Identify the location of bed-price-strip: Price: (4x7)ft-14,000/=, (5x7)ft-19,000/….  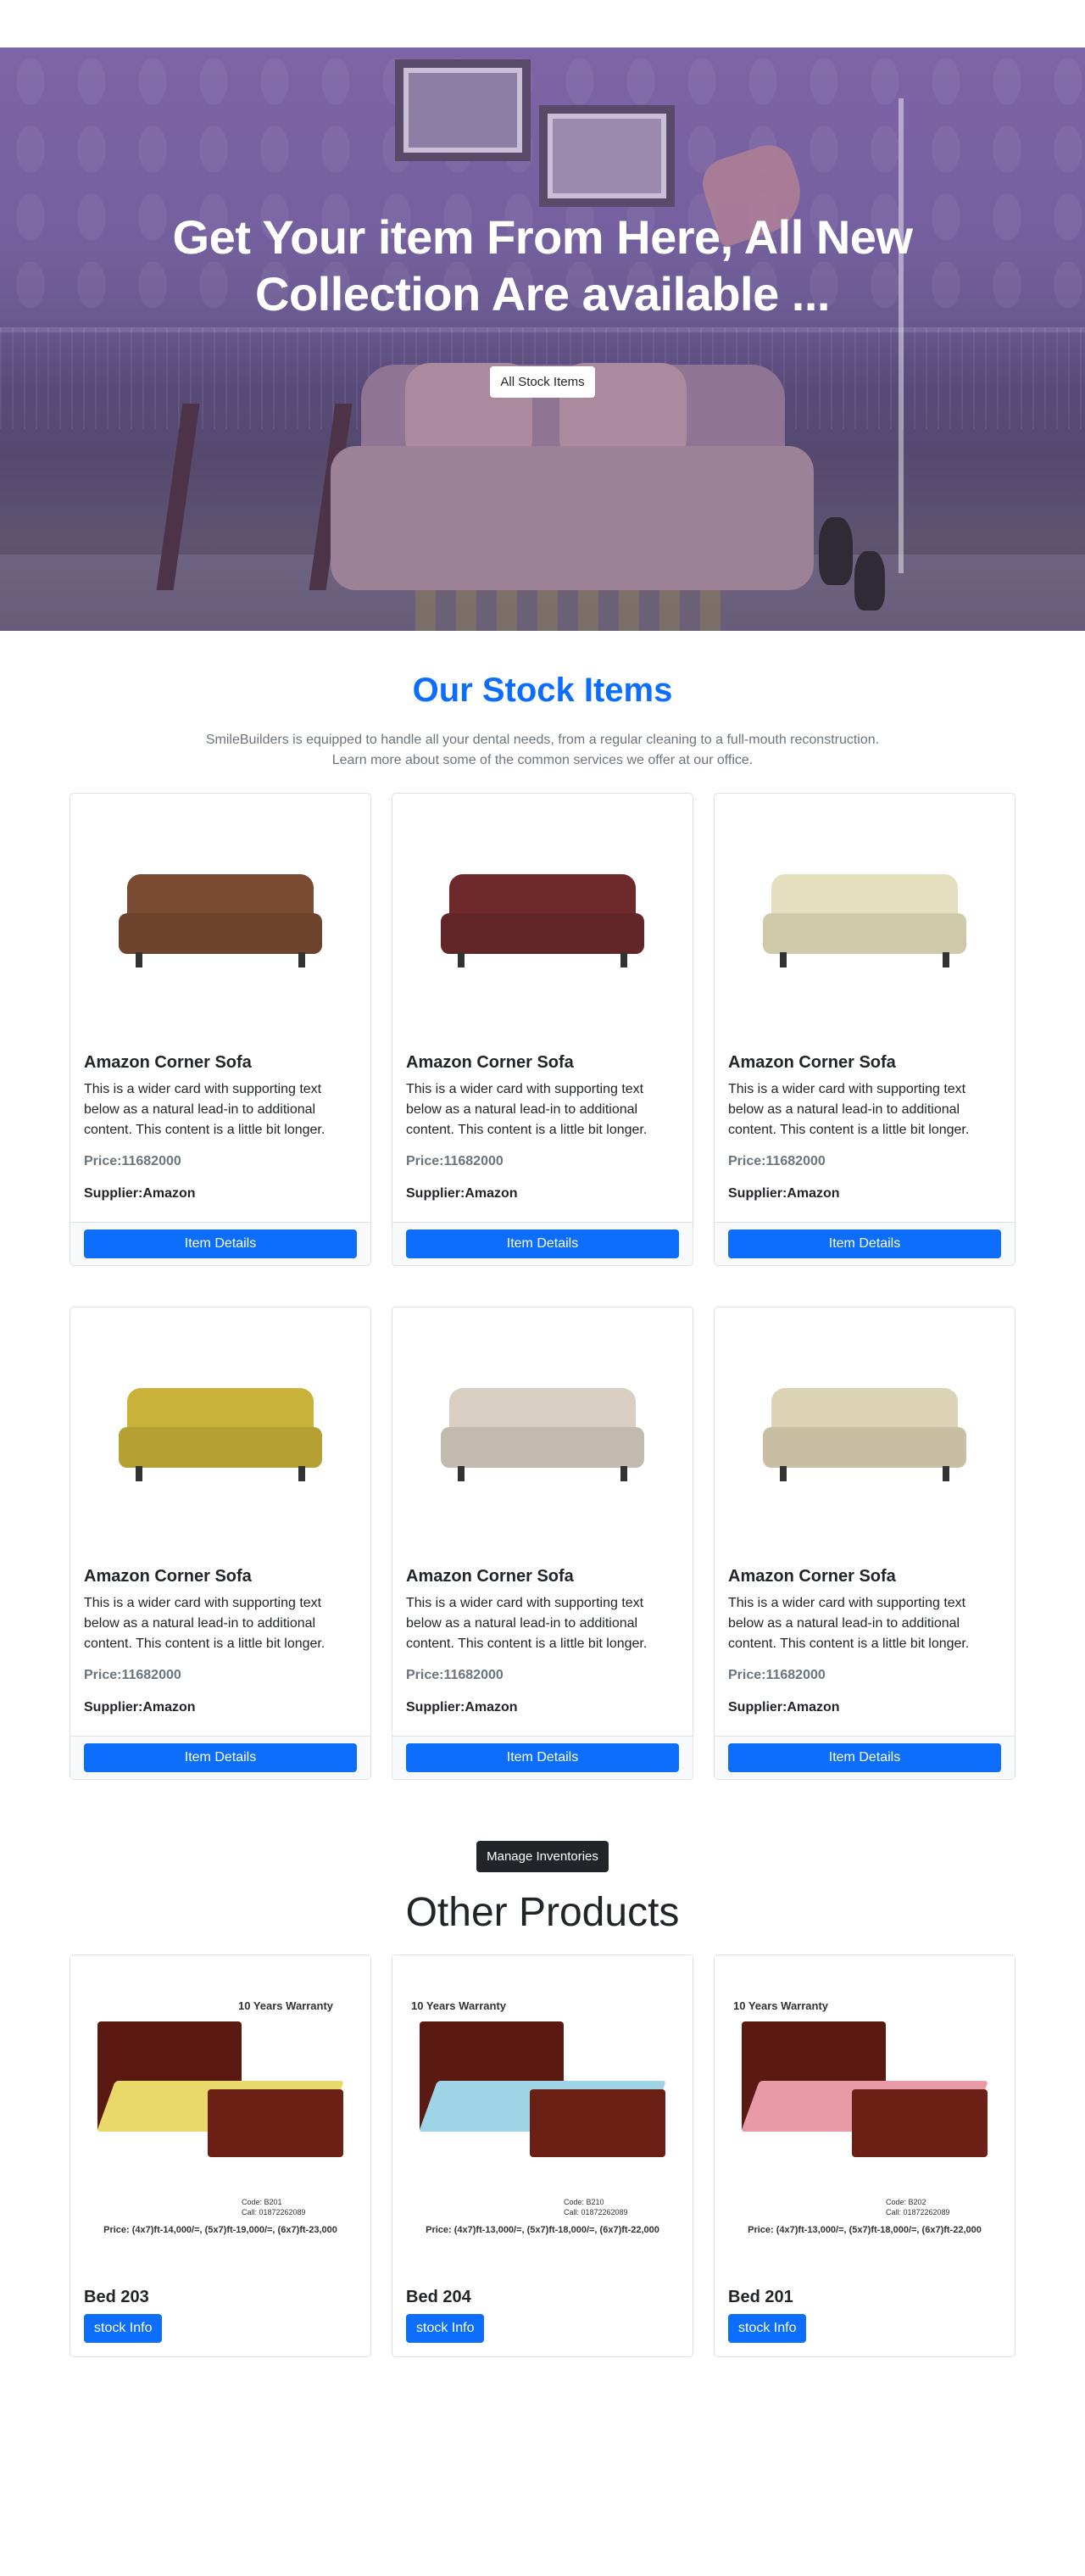
(220, 2230).